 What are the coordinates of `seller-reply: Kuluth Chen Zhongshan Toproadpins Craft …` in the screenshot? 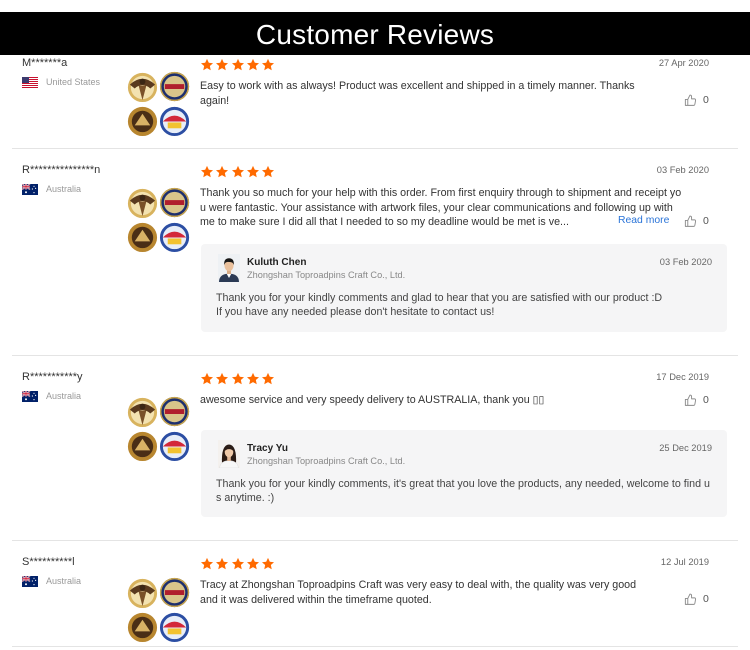 It's located at (464, 288).